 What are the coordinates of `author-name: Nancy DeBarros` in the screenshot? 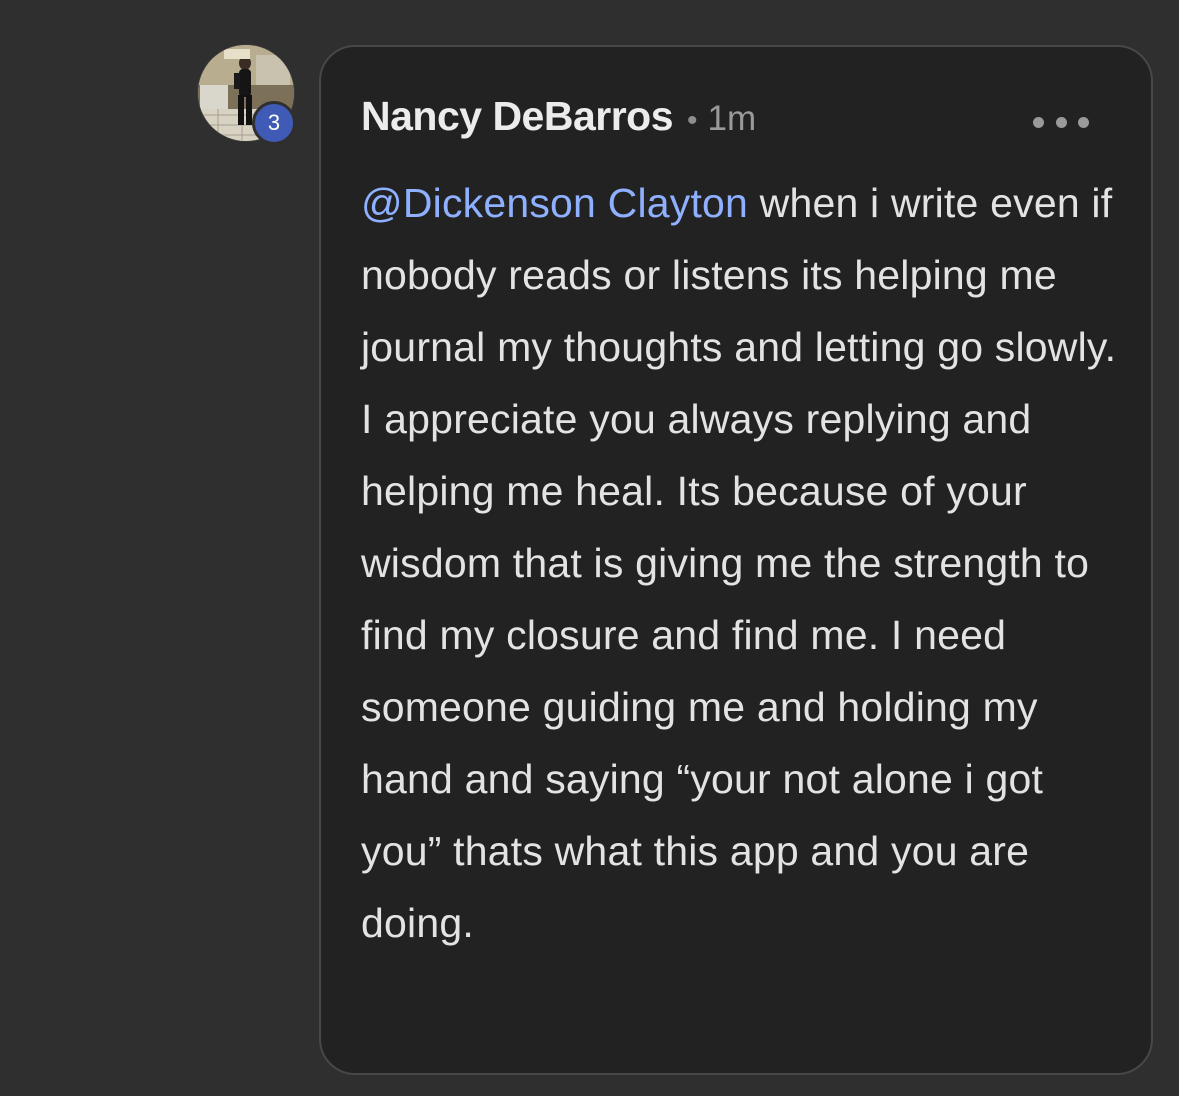 It's located at (517, 116).